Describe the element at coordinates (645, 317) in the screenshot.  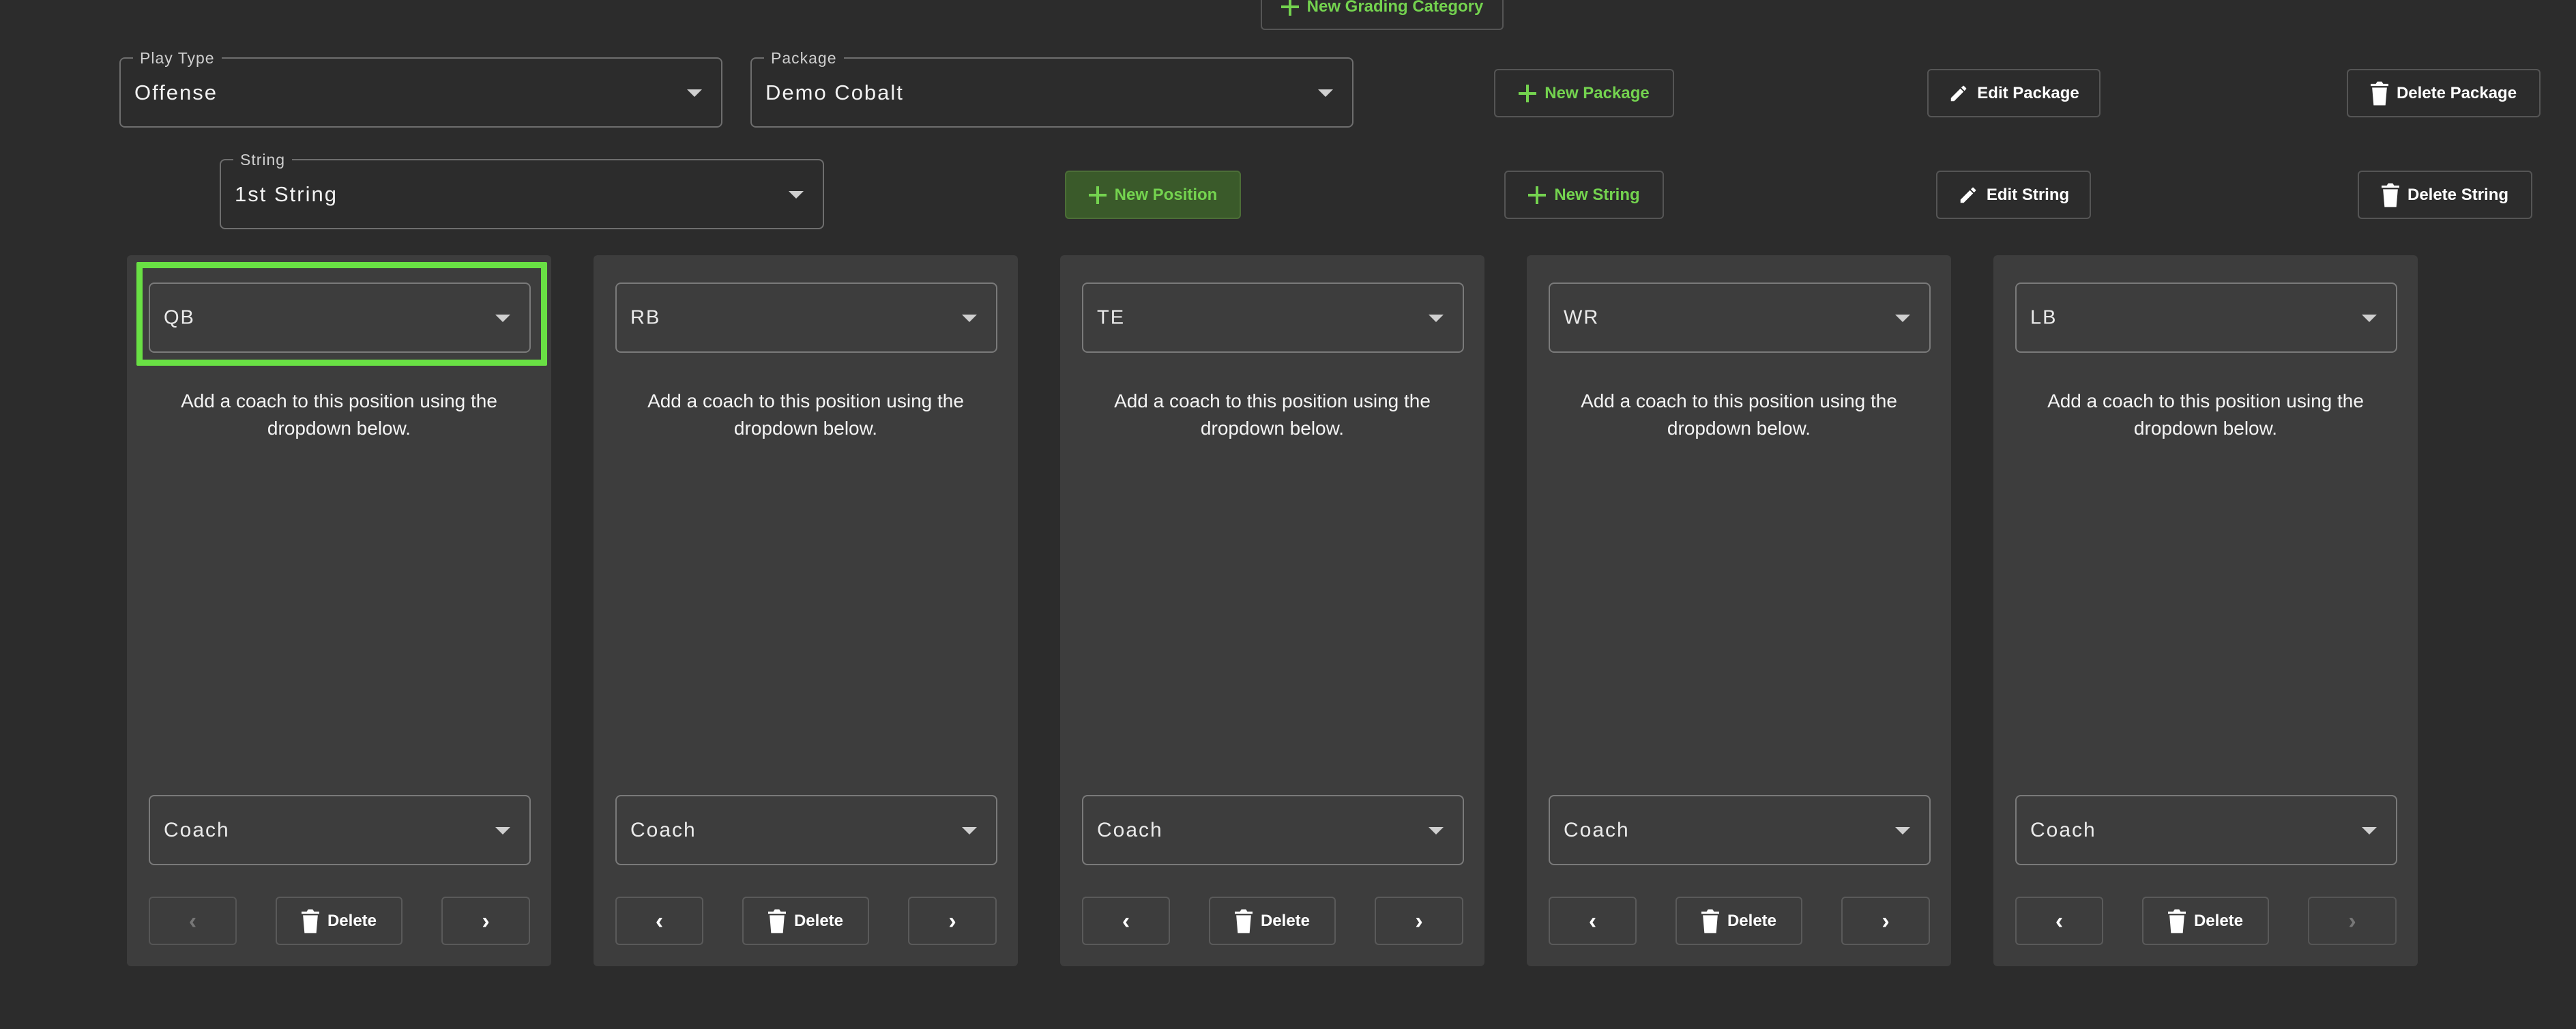
I see `position-value: RB` at that location.